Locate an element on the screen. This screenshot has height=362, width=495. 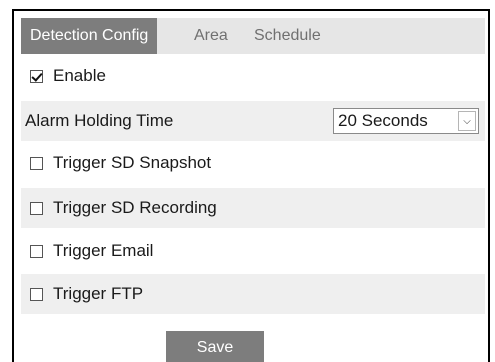
enable-checkbox is located at coordinates (36, 76).